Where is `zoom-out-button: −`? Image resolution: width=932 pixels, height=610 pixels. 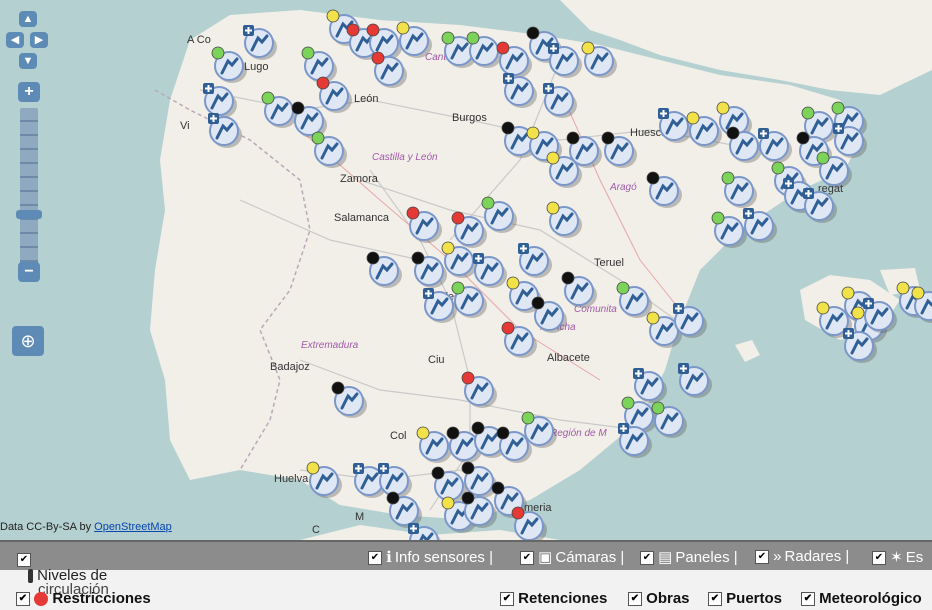
zoom-out-button: − is located at coordinates (29, 272).